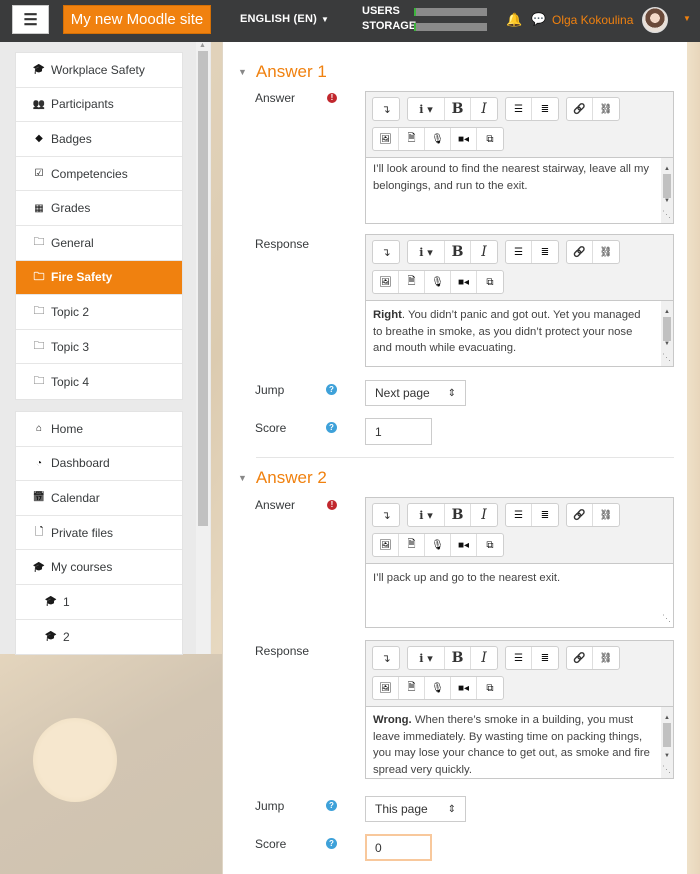 The height and width of the screenshot is (874, 700). I want to click on record-video-icon: ■◂, so click(463, 282).